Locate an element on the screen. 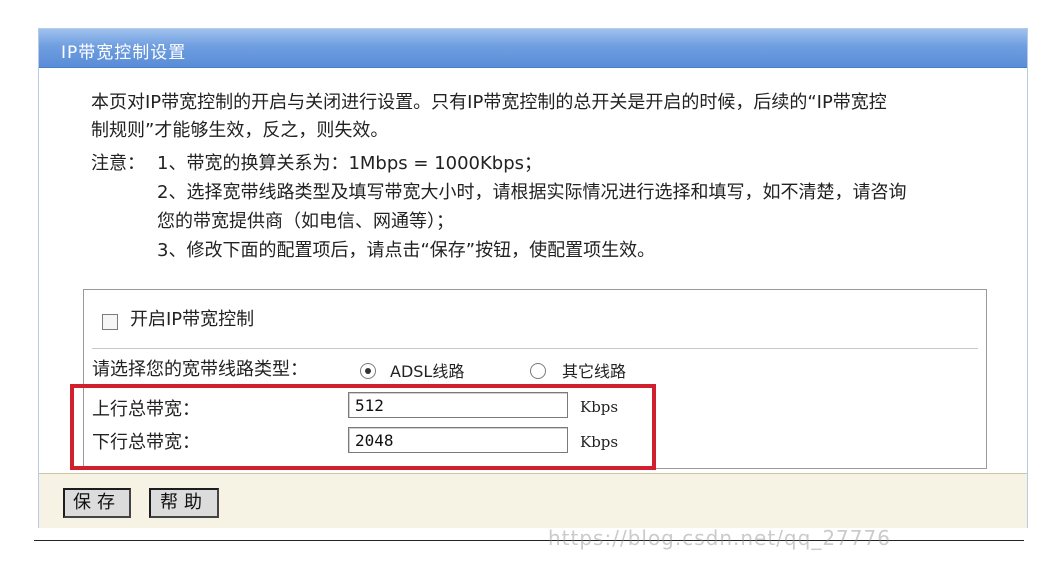 This screenshot has height=572, width=1056. panel-header: IP带宽控制设置 is located at coordinates (533, 48).